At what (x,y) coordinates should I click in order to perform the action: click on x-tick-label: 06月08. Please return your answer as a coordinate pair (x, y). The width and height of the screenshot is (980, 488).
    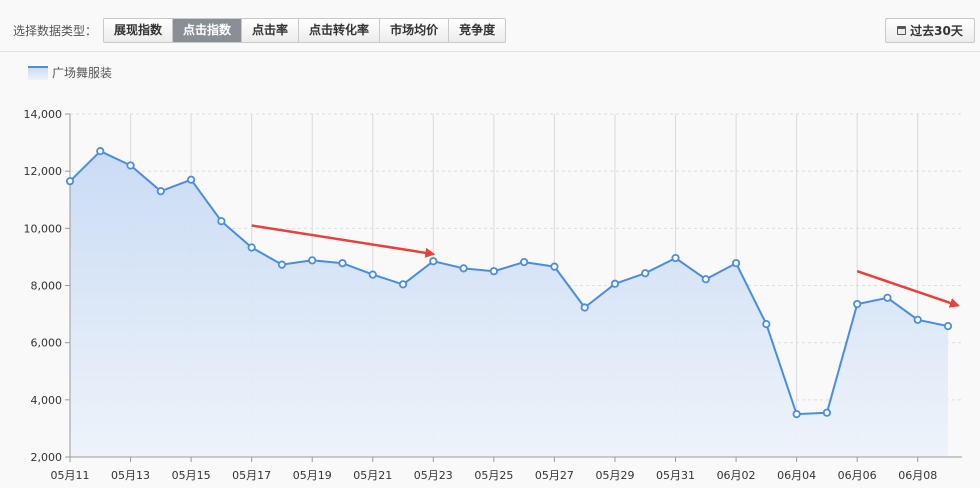
    Looking at the image, I should click on (917, 475).